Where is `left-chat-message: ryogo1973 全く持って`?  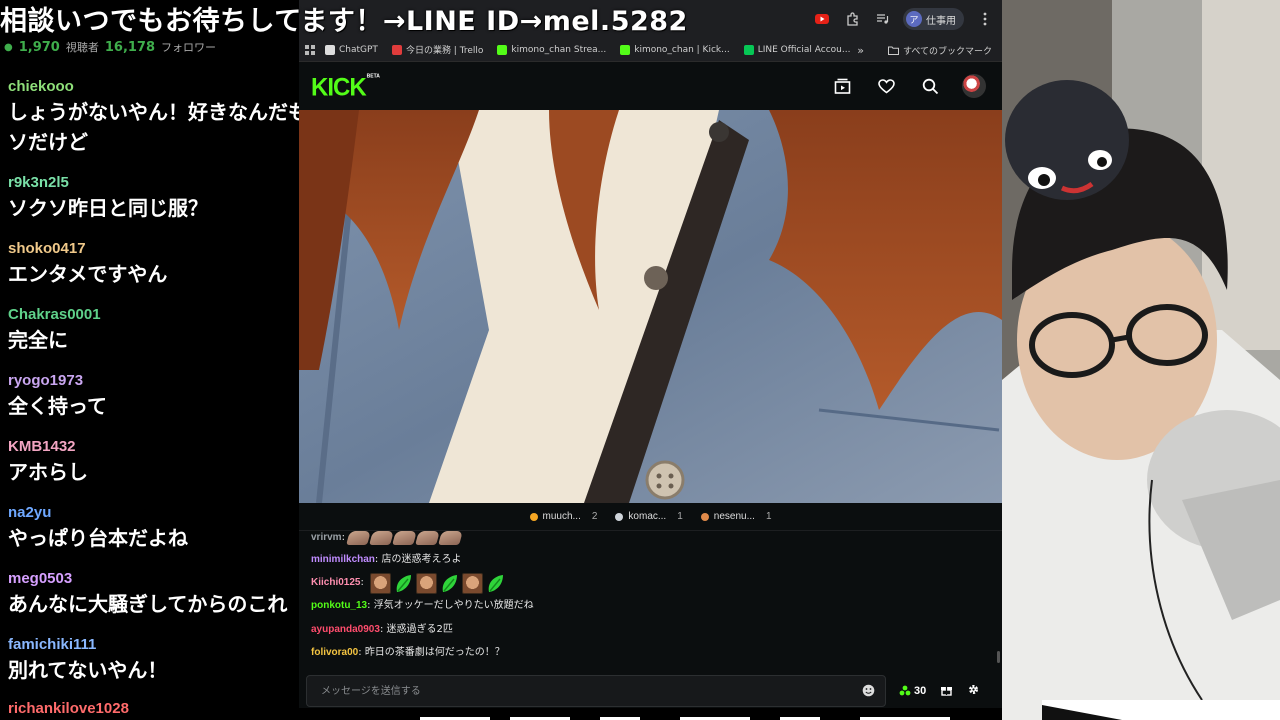 left-chat-message: ryogo1973 全く持って is located at coordinates (154, 396).